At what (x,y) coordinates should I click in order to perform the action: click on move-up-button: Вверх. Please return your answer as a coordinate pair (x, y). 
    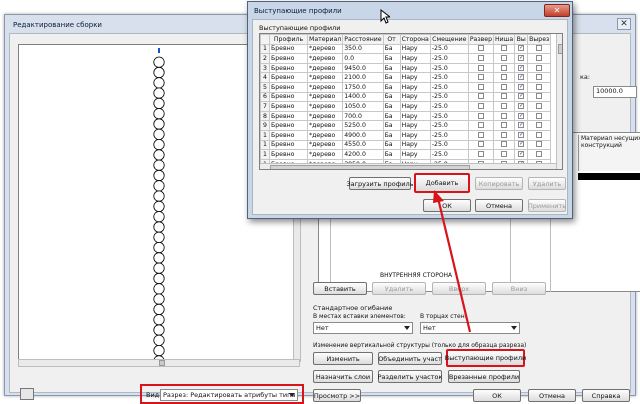
    Looking at the image, I should click on (459, 288).